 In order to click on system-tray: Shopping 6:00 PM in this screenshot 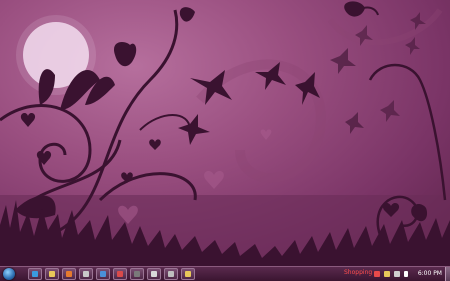, I will do `click(395, 274)`.